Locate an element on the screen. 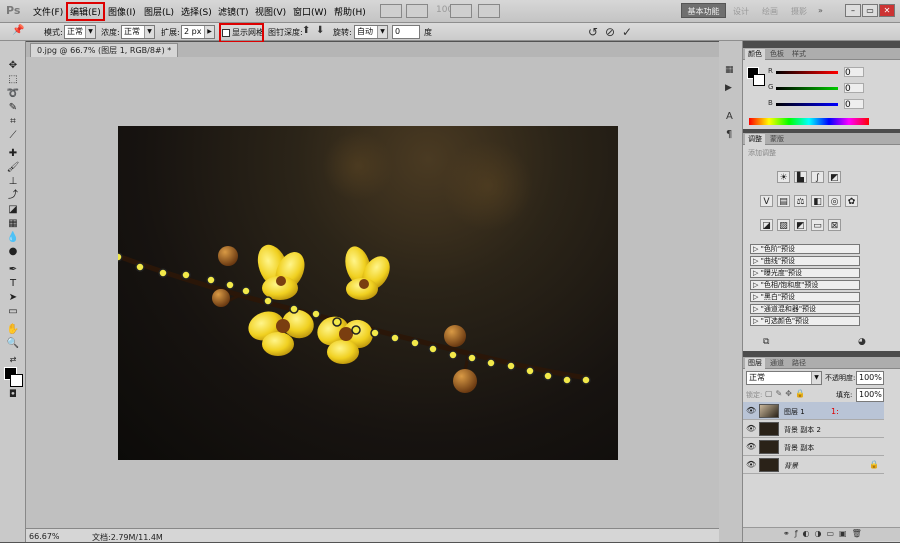 This screenshot has height=543, width=900. character-panel-icon: A is located at coordinates (729, 116).